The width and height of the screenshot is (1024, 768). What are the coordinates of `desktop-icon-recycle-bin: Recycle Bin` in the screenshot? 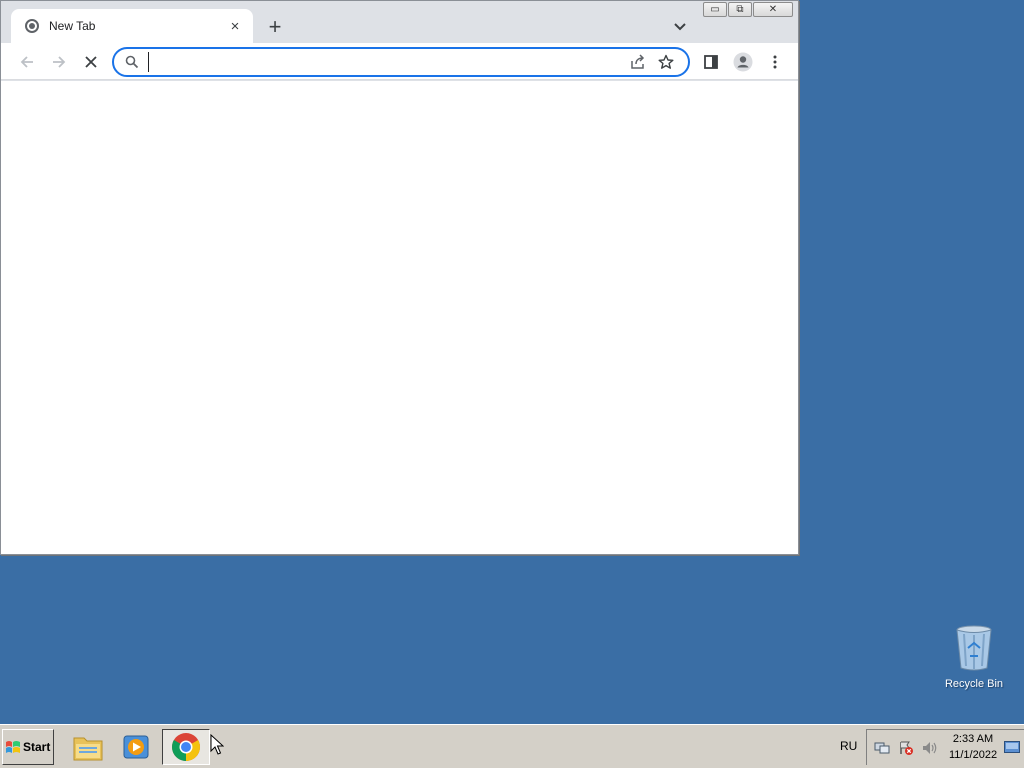 It's located at (974, 657).